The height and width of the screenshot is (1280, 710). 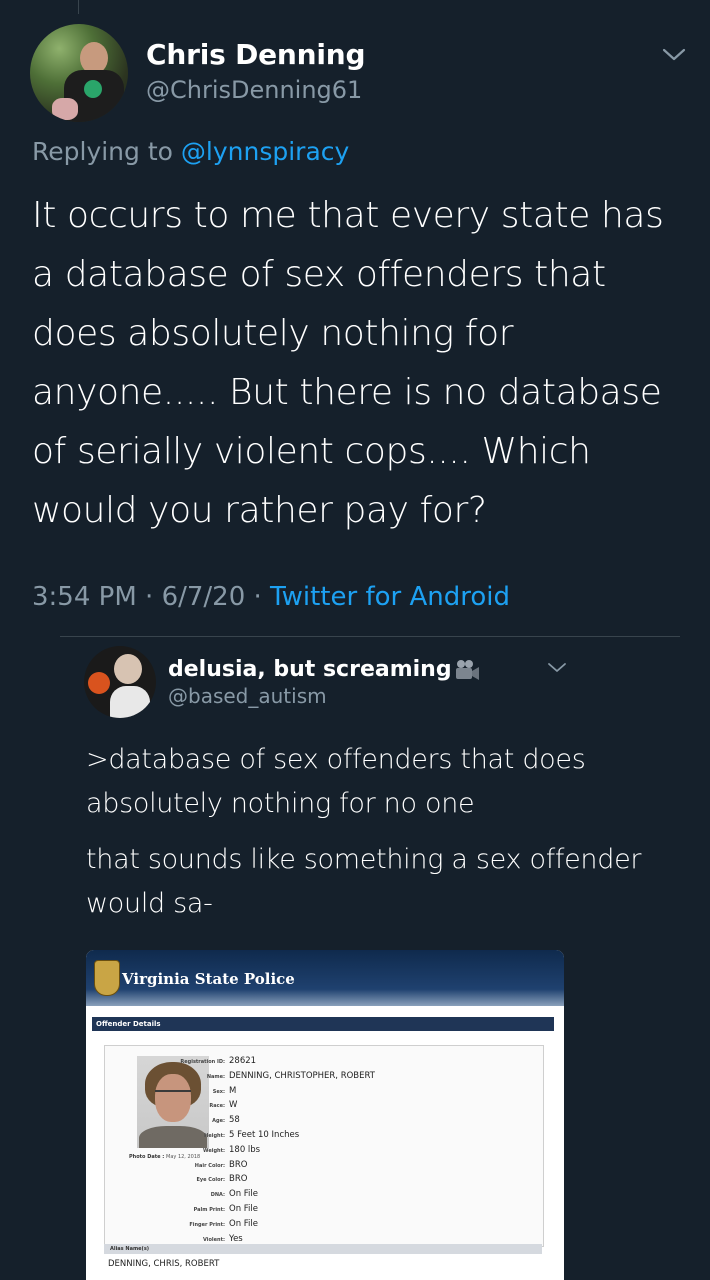 I want to click on info-label: Sex, so click(x=180, y=1092).